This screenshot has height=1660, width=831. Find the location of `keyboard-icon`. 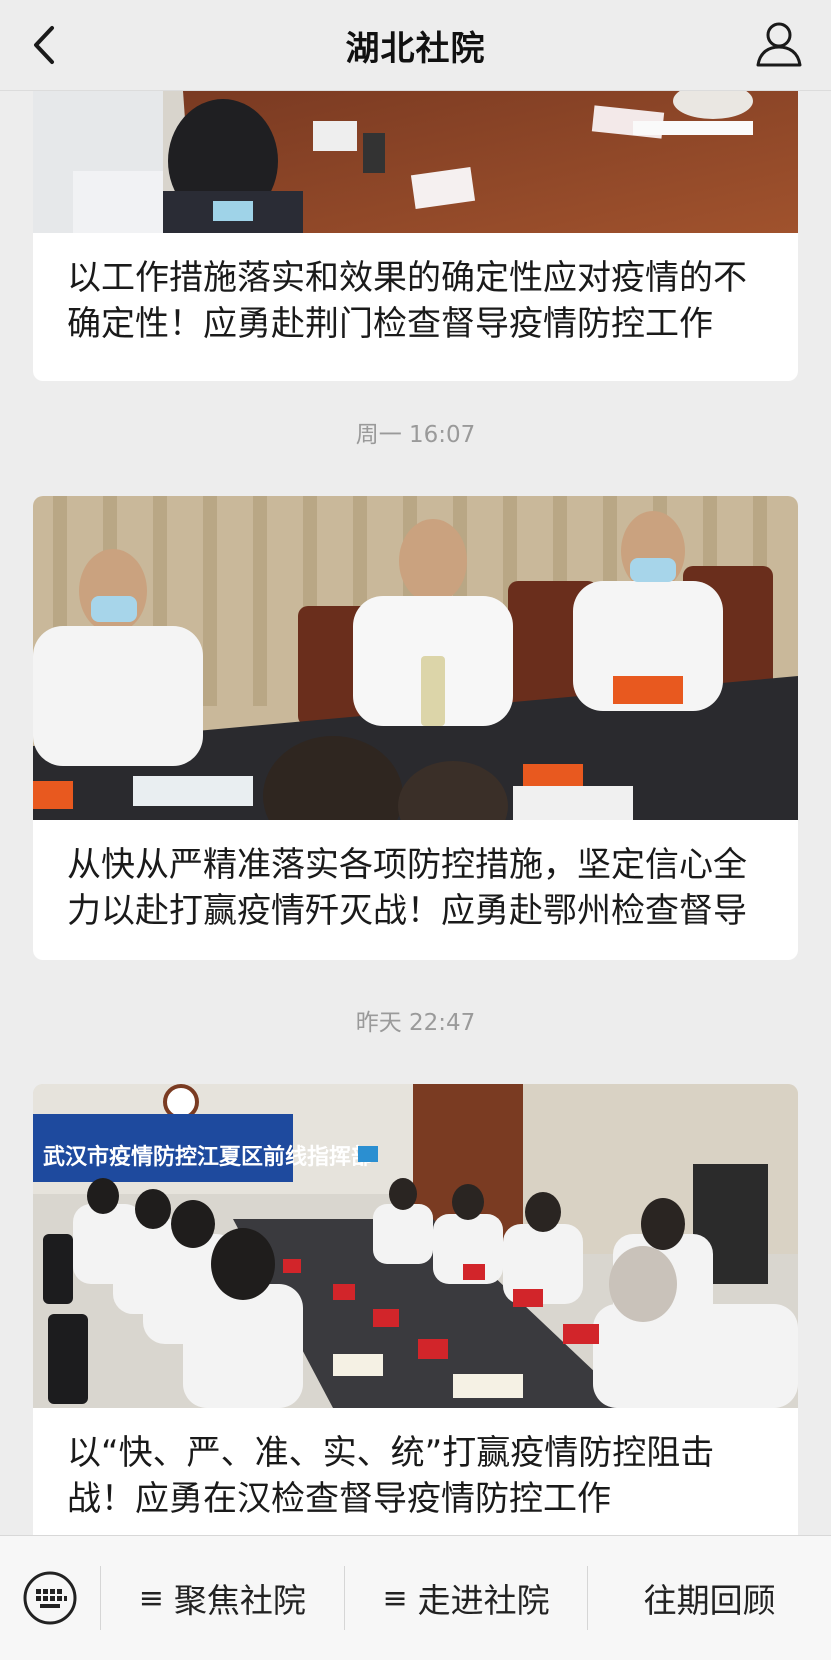

keyboard-icon is located at coordinates (50, 1598).